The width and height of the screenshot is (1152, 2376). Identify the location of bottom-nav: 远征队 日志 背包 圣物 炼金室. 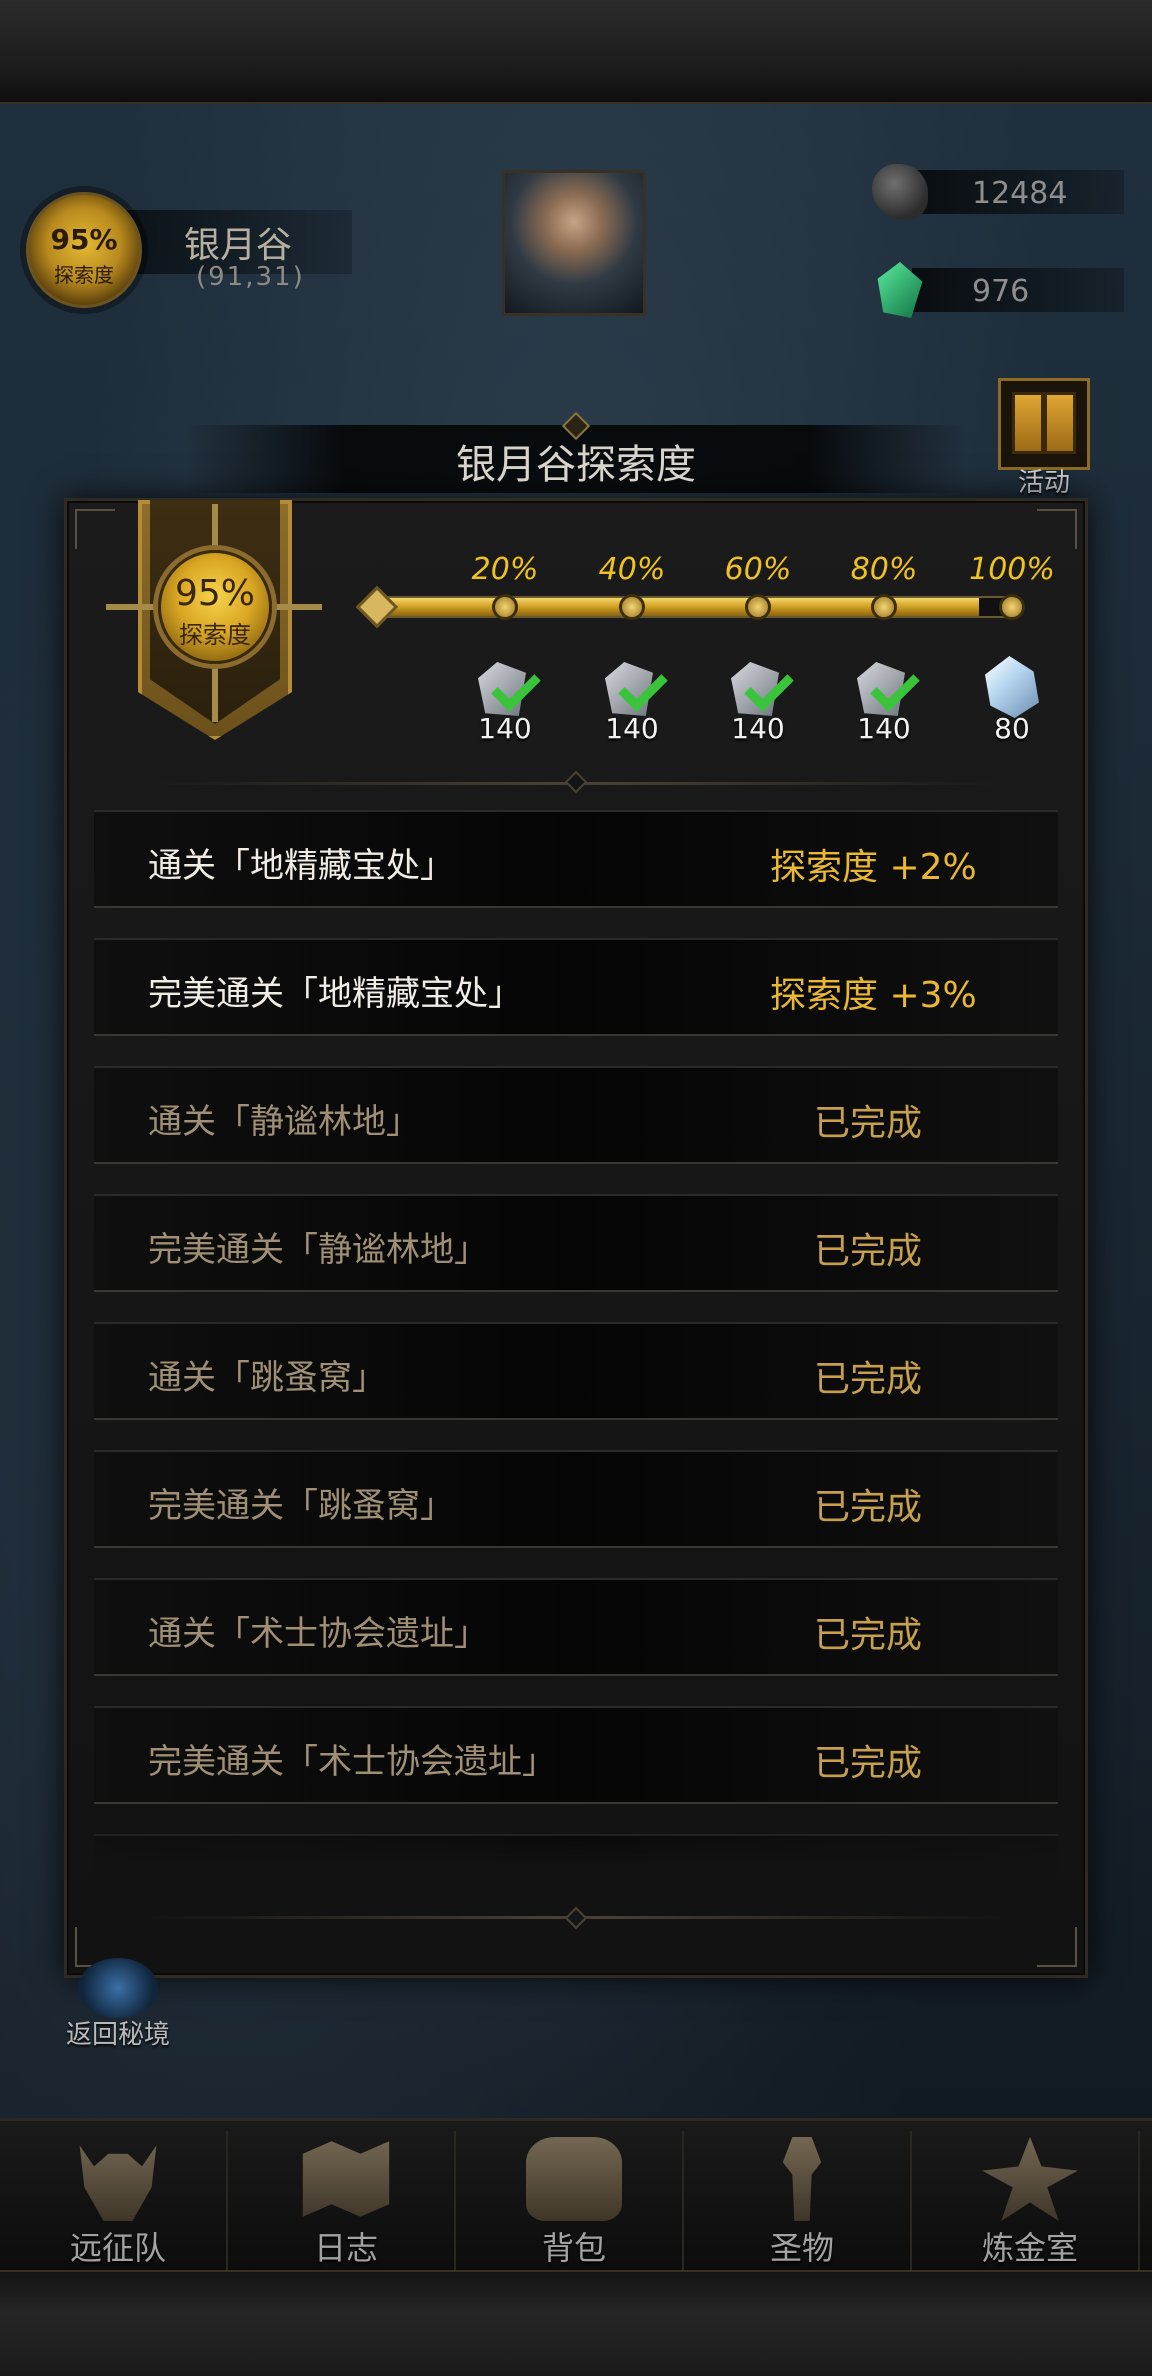
(576, 2196).